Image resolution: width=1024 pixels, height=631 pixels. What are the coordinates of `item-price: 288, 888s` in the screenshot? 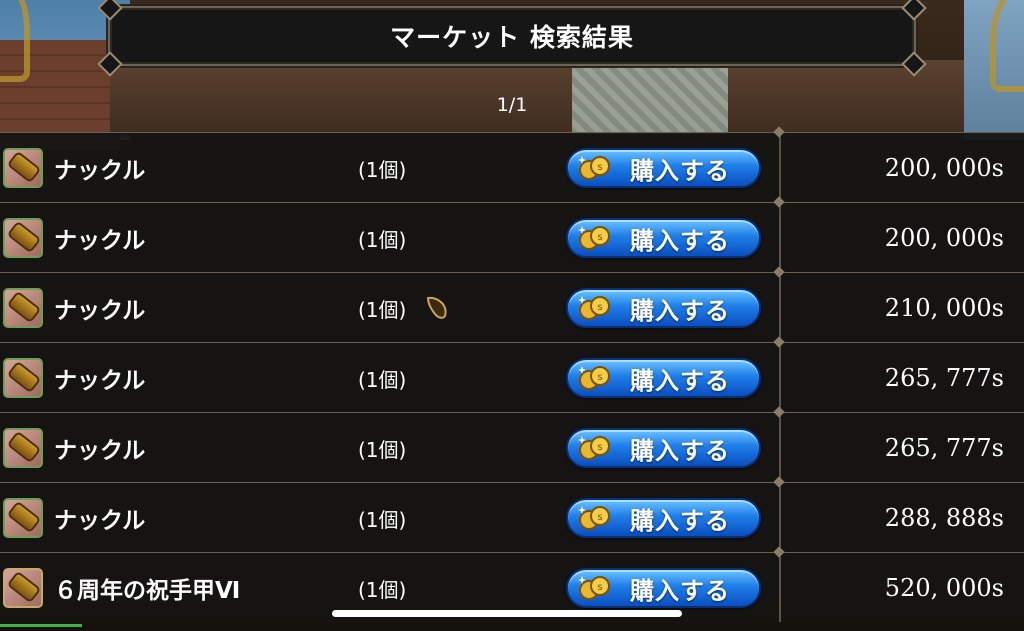 It's located at (944, 518).